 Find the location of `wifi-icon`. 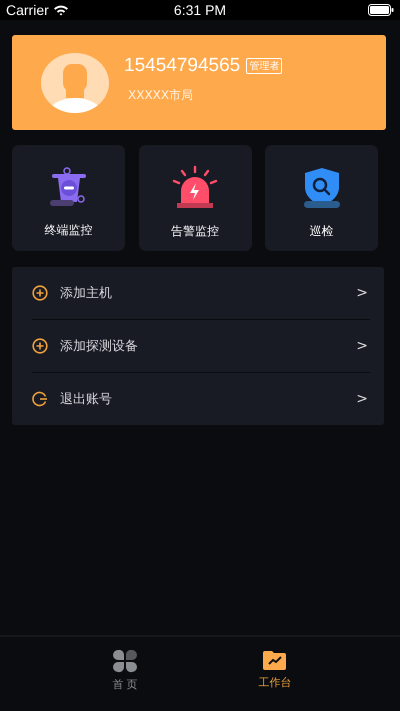

wifi-icon is located at coordinates (60, 10).